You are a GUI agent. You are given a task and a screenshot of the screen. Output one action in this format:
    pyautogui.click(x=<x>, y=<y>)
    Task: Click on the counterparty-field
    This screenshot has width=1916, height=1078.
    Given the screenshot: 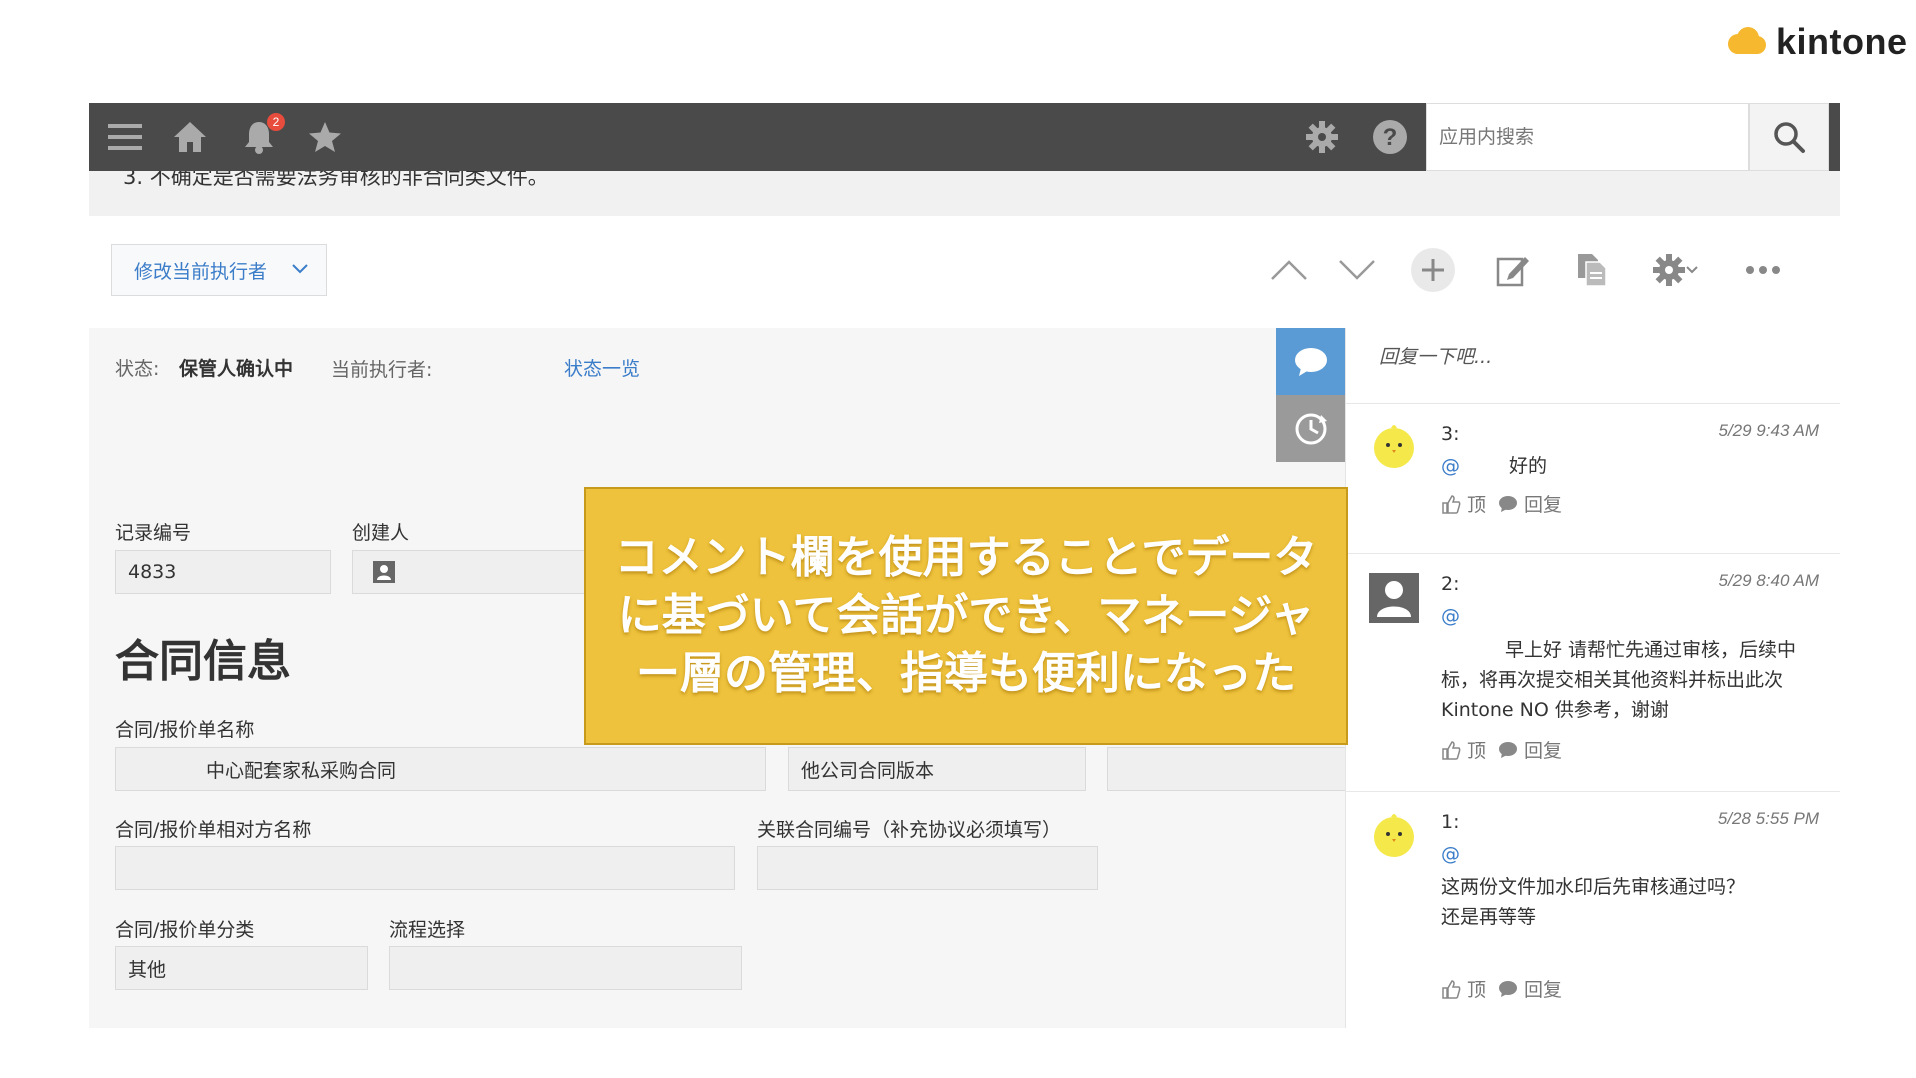 What is the action you would take?
    pyautogui.click(x=425, y=868)
    